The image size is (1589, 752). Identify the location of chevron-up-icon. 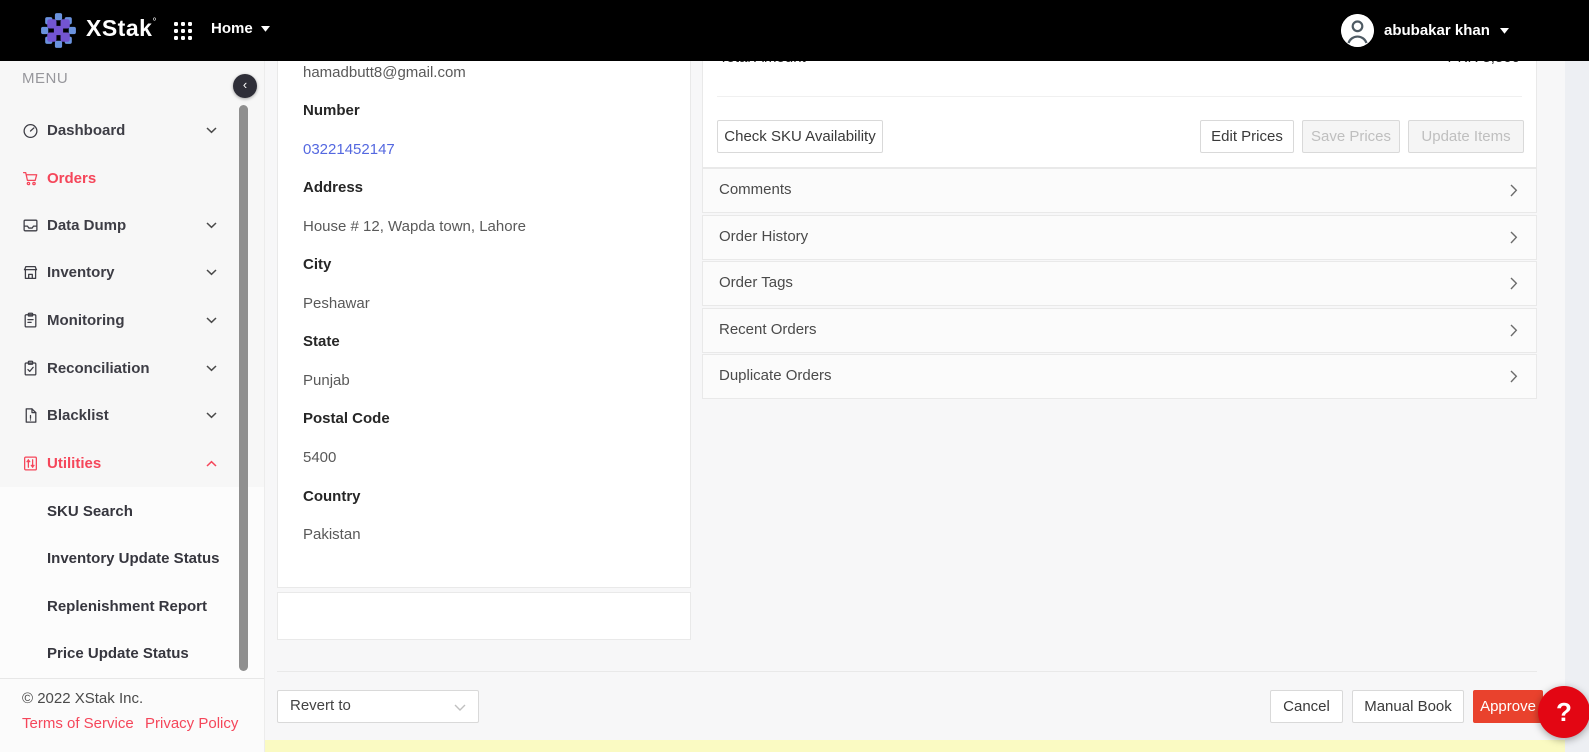
(211, 463).